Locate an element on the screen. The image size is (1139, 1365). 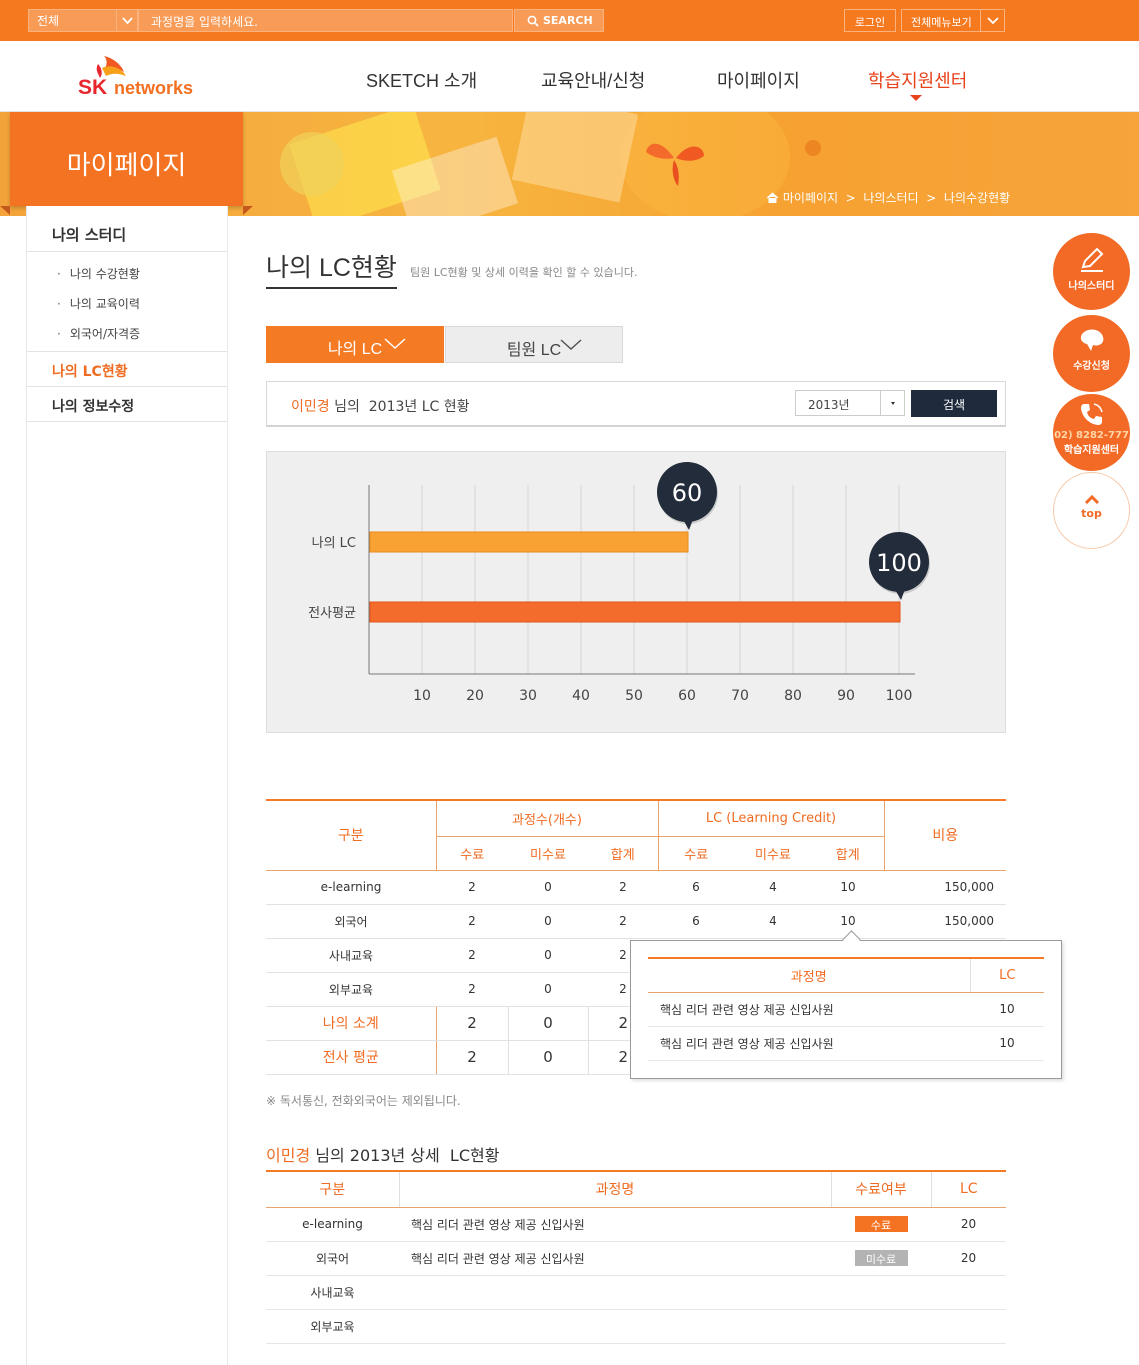
scroll-top-button: top is located at coordinates (1091, 510).